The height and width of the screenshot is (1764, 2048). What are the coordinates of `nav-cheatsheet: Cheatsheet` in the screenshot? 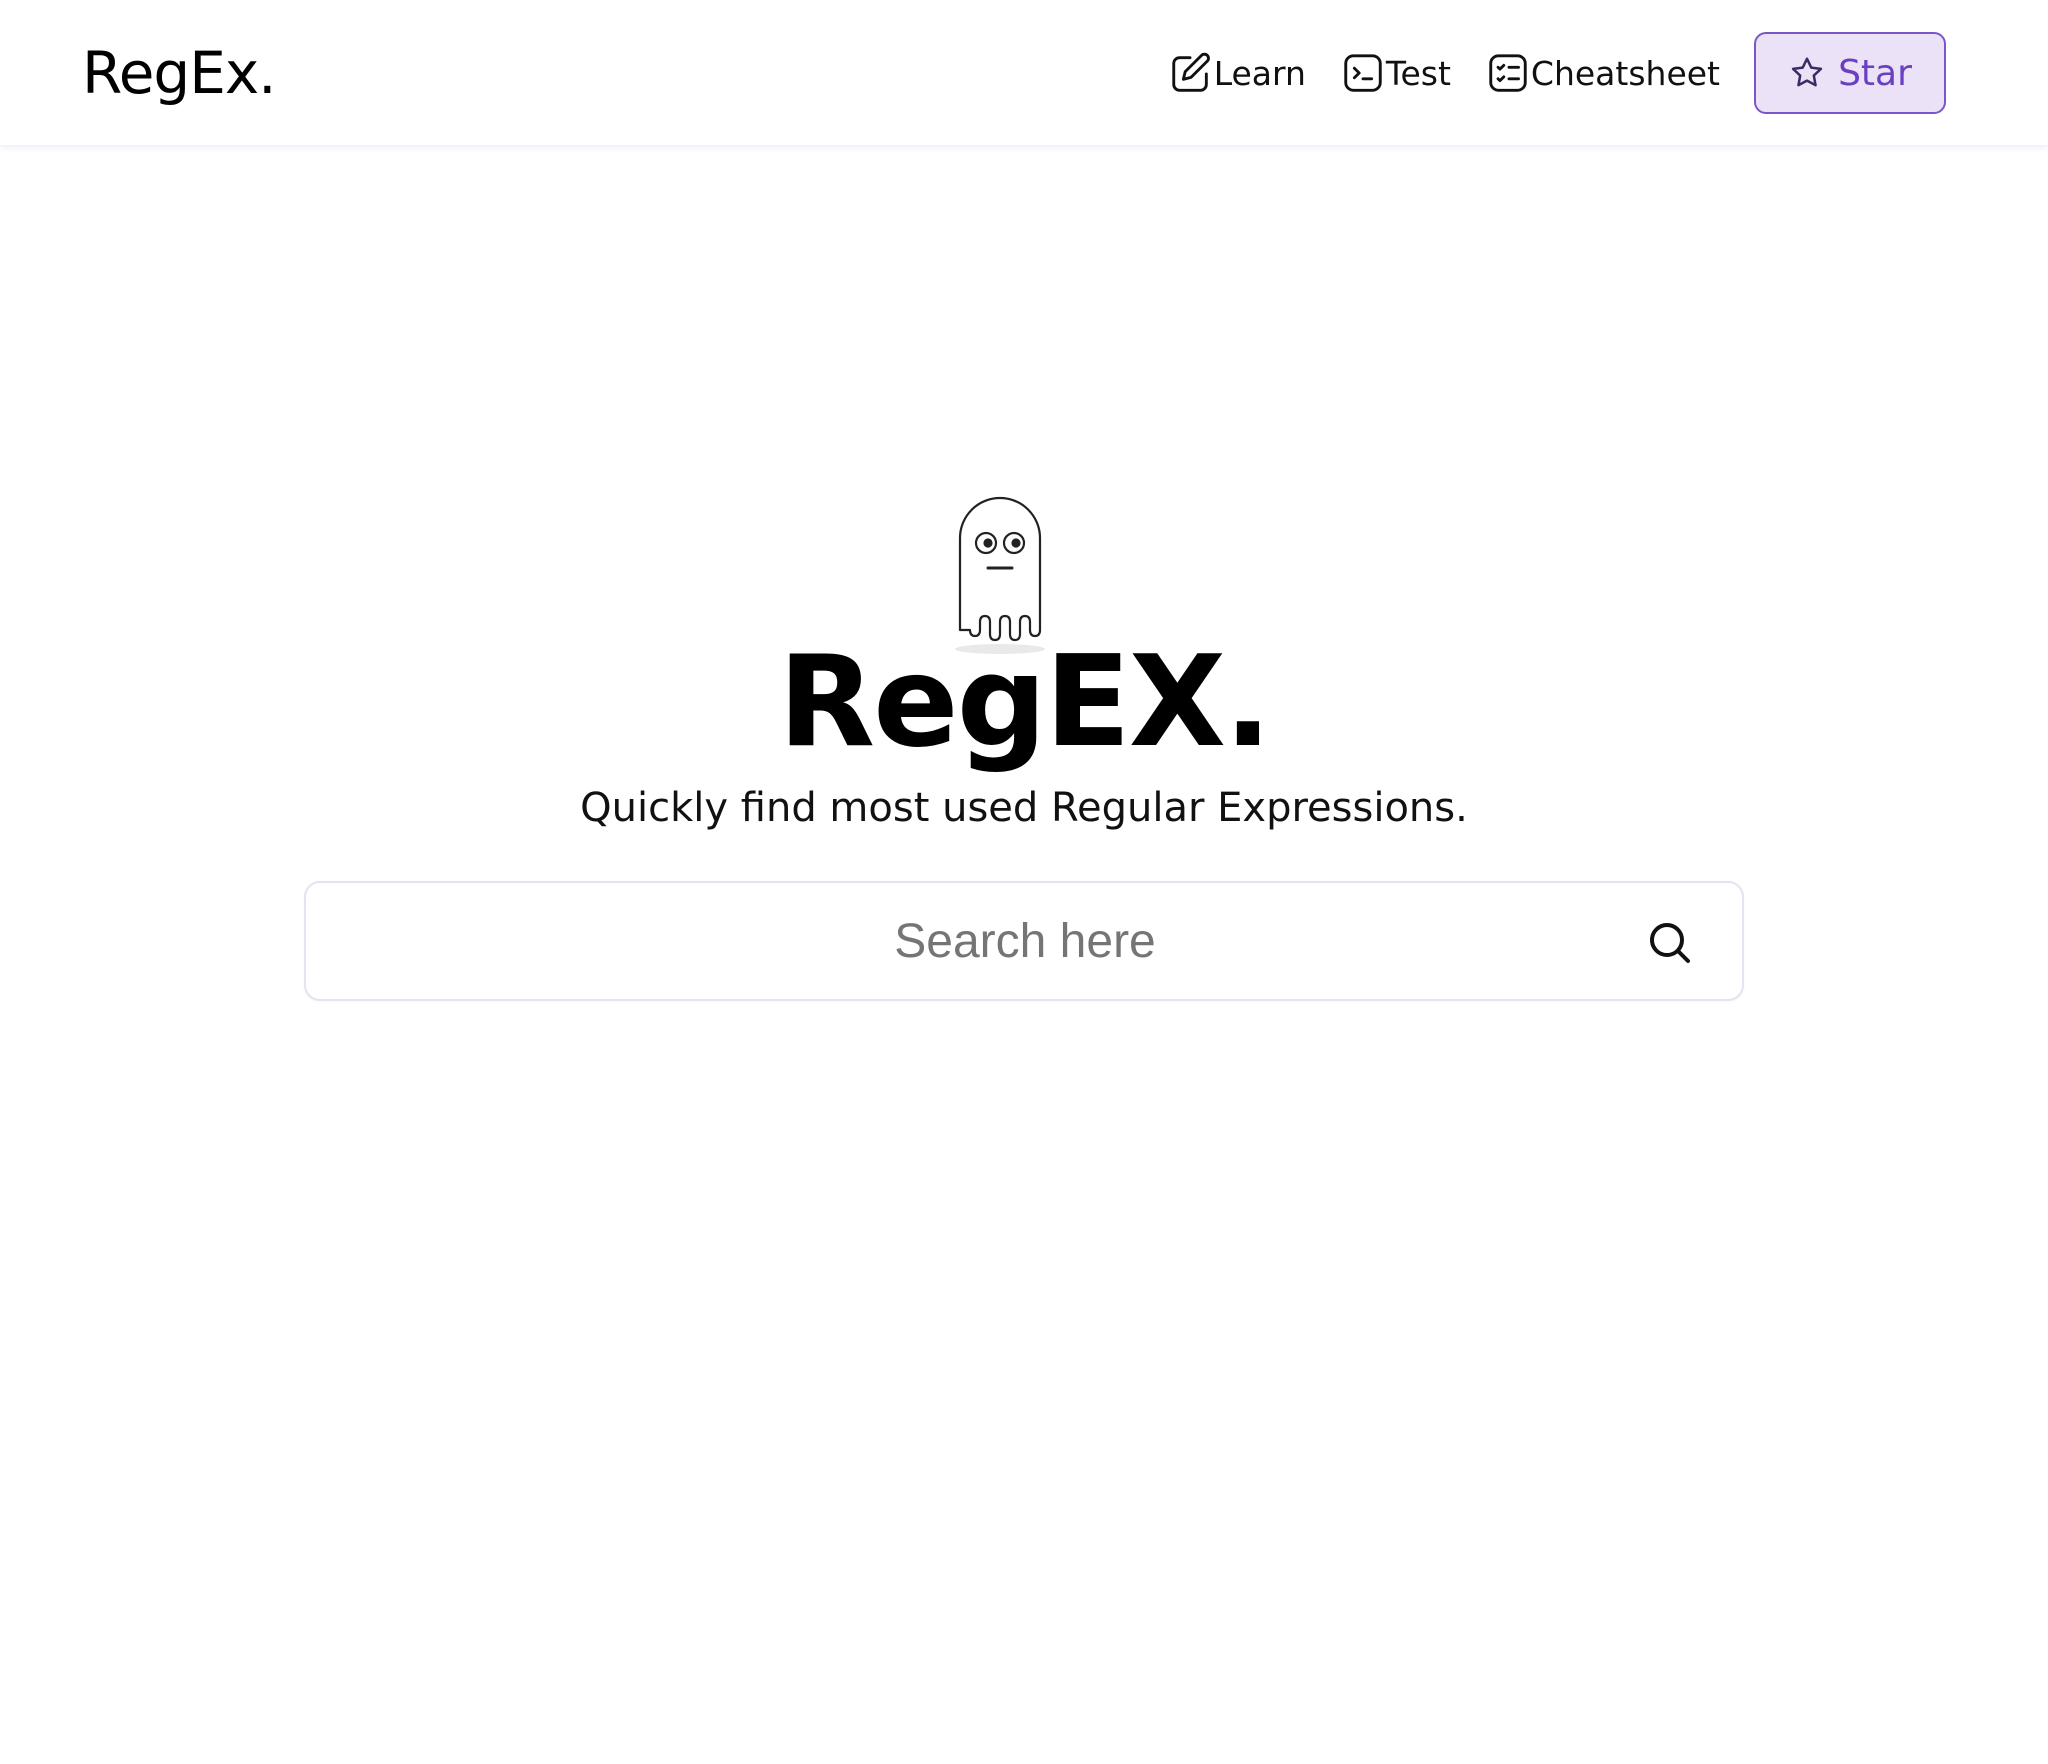 It's located at (1602, 73).